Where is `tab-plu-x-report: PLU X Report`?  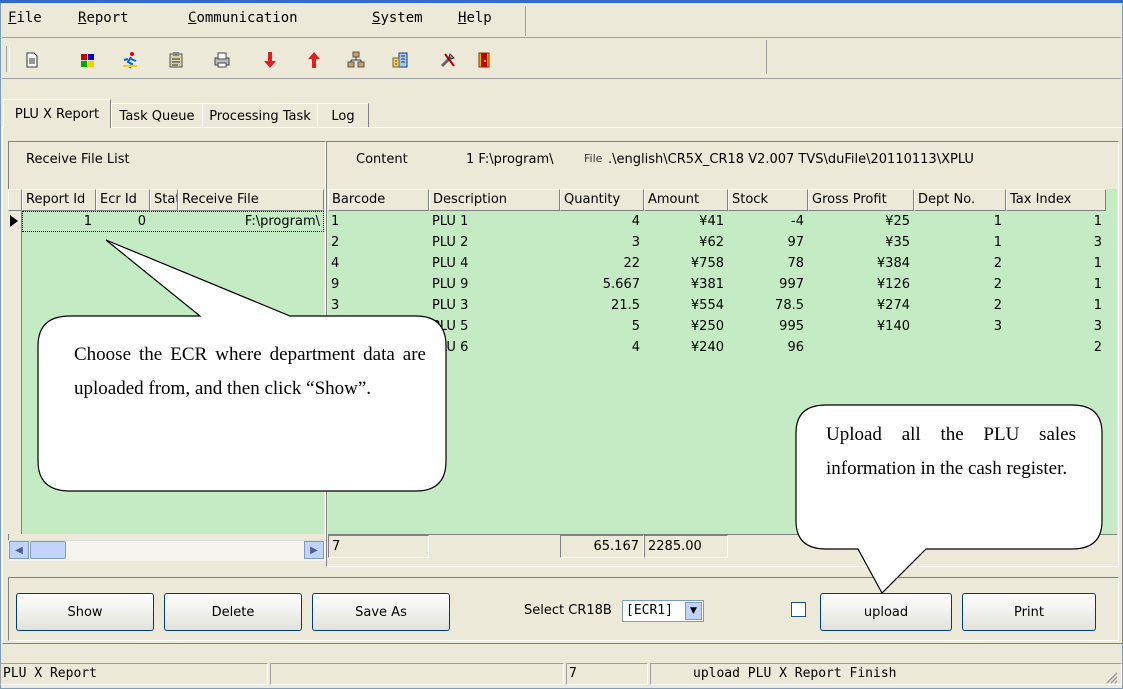 tab-plu-x-report: PLU X Report is located at coordinates (57, 113).